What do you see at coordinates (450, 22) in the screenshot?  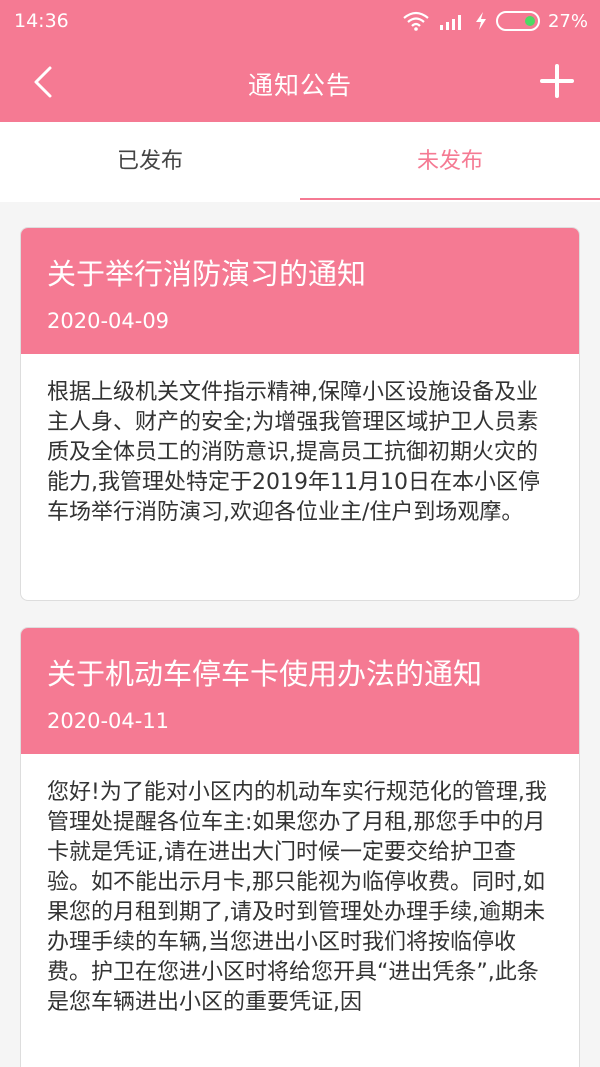 I see `signal-icon` at bounding box center [450, 22].